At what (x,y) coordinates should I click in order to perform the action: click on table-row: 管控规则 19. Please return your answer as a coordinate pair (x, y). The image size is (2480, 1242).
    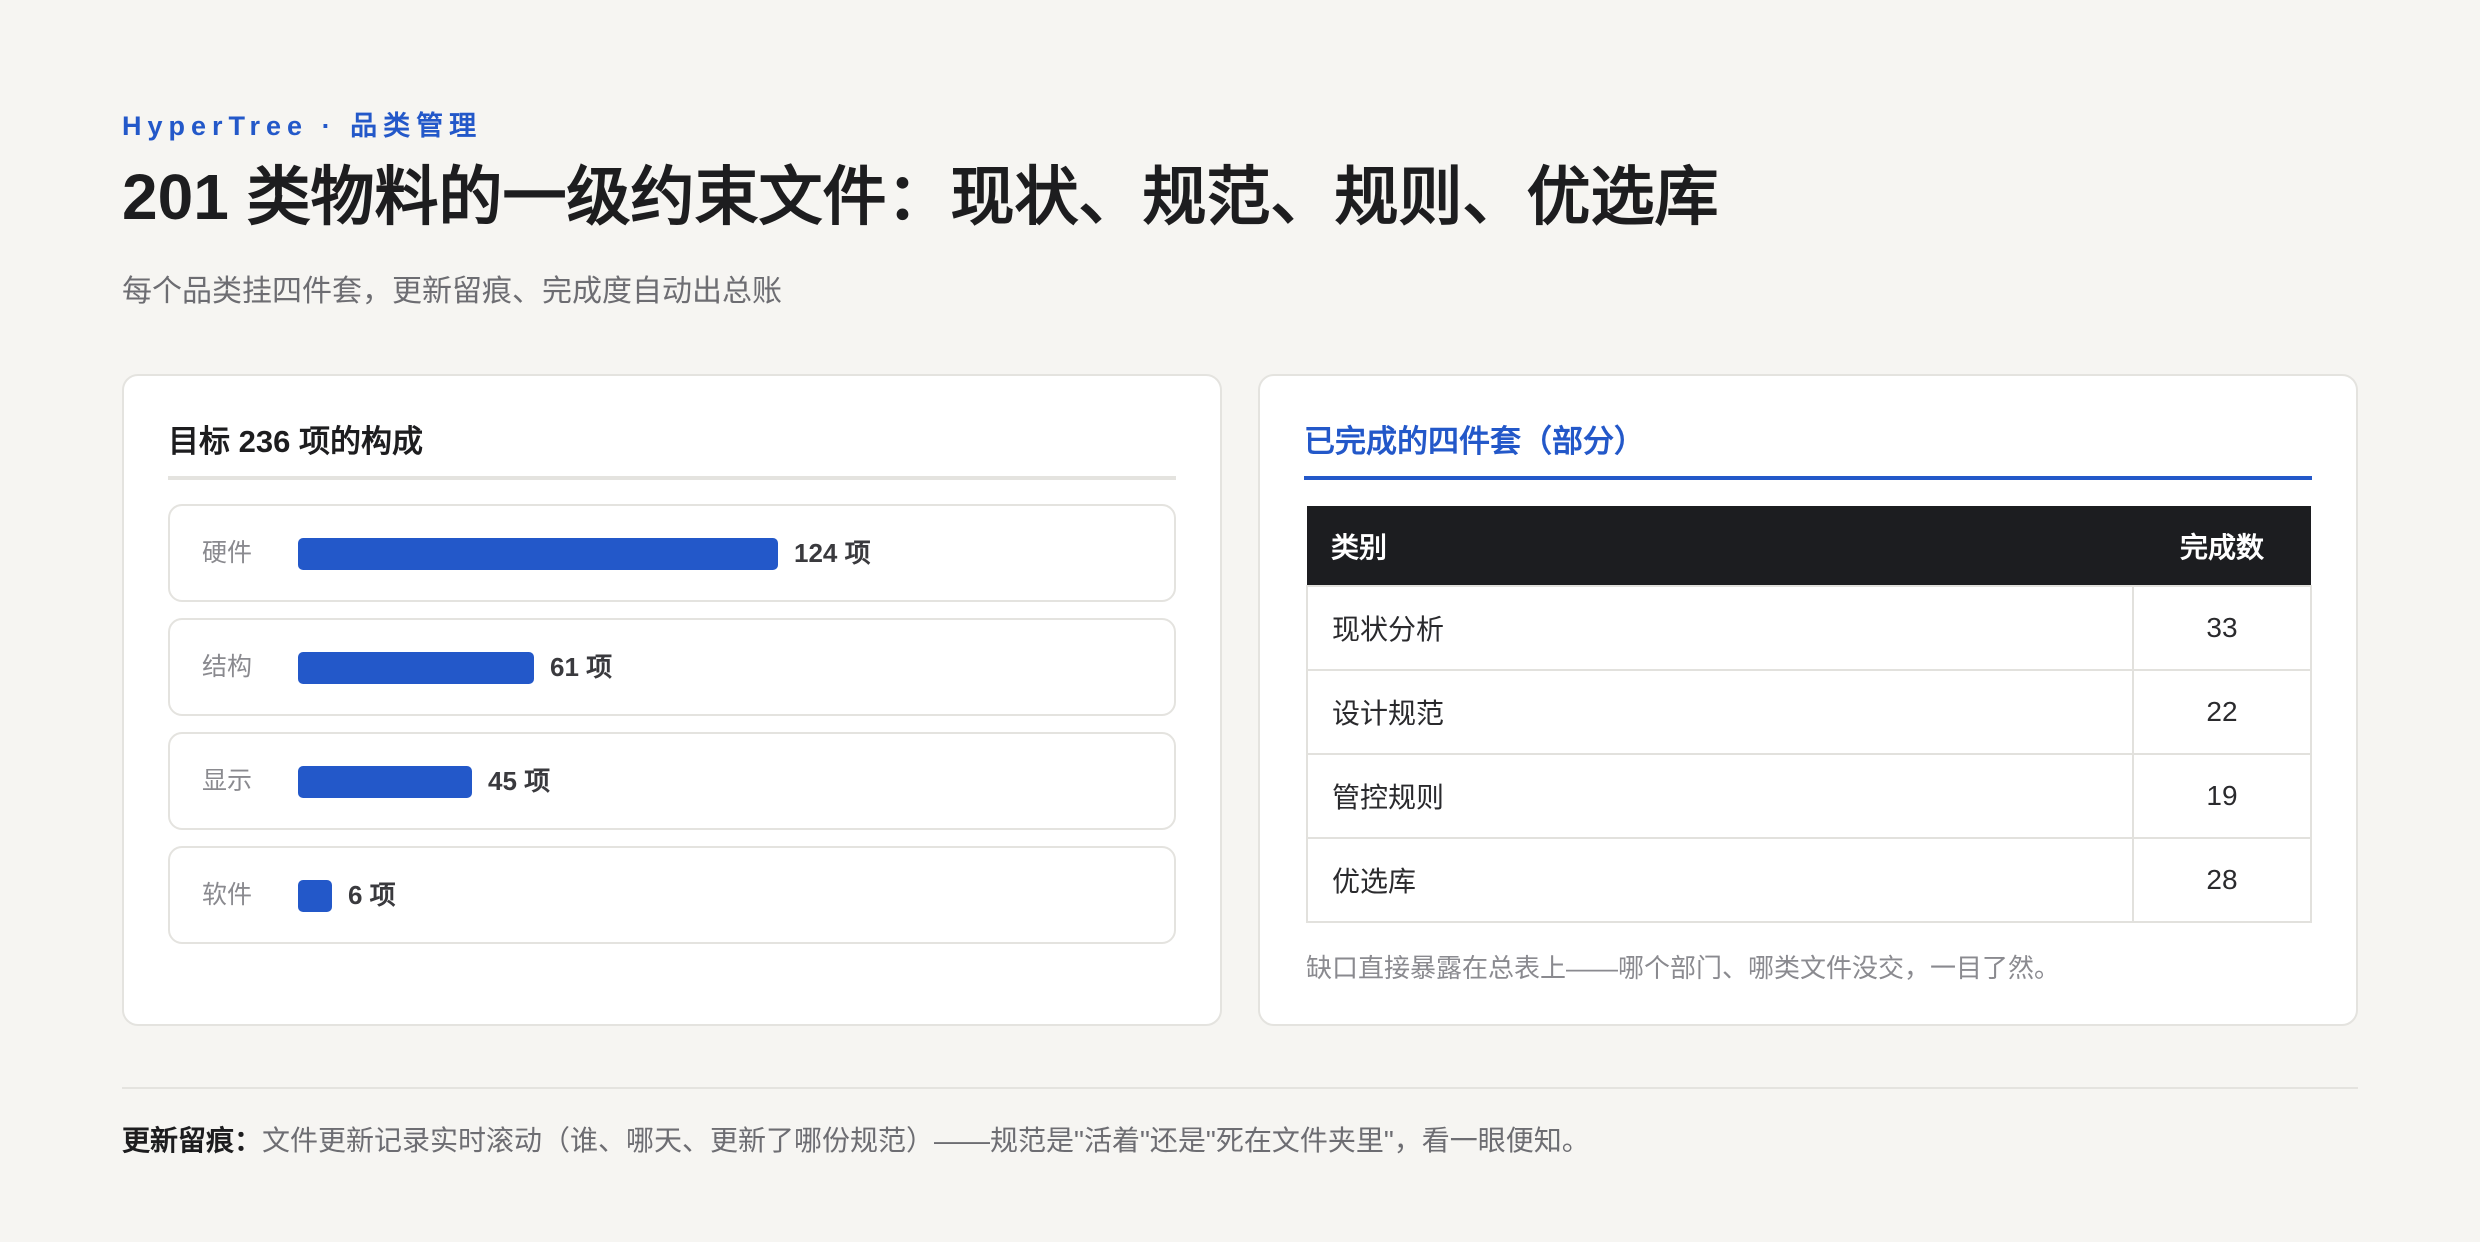
    Looking at the image, I should click on (1809, 796).